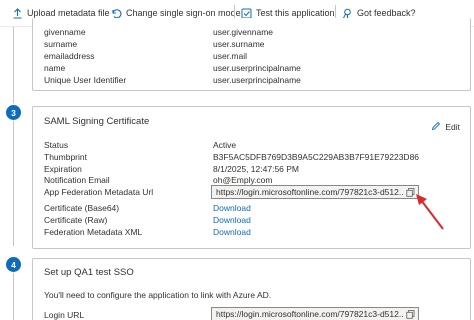  What do you see at coordinates (256, 169) in the screenshot?
I see `expiration-value: 8/1/2025, 12:47:56 PM` at bounding box center [256, 169].